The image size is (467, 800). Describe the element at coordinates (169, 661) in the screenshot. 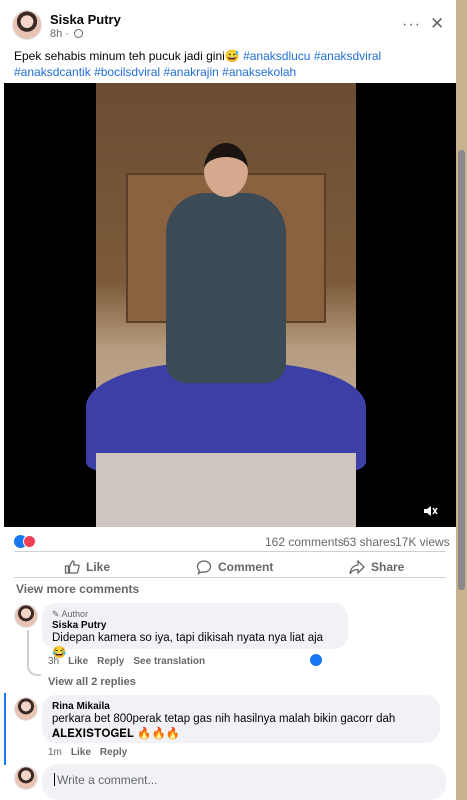

I see `see-translation-button: See translation` at that location.